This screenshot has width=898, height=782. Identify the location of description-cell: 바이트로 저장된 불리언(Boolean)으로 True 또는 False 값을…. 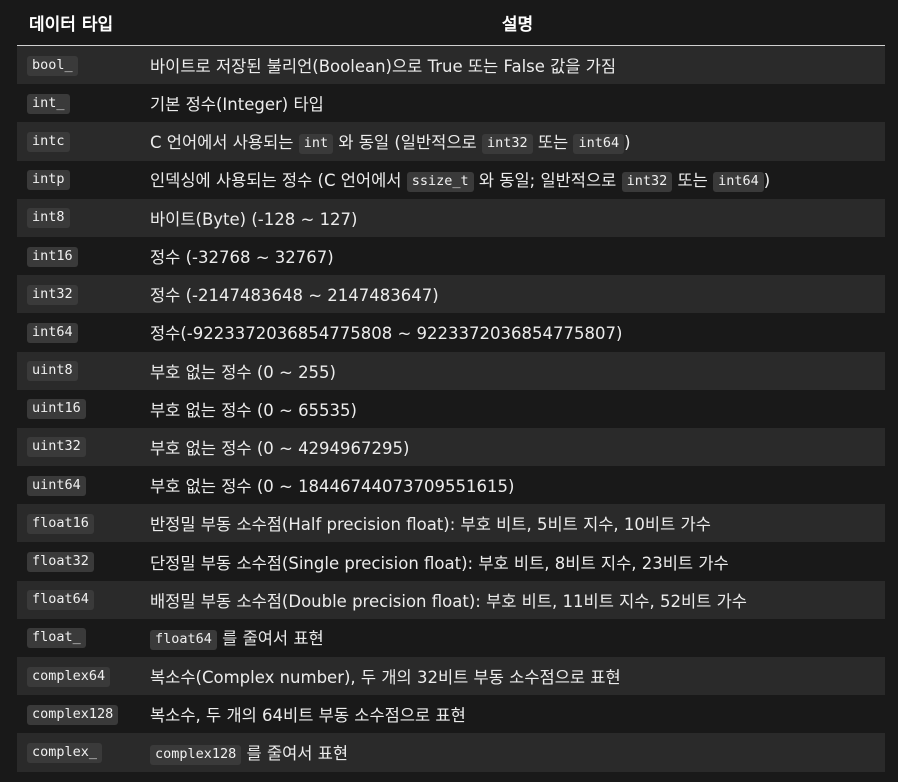
(517, 65).